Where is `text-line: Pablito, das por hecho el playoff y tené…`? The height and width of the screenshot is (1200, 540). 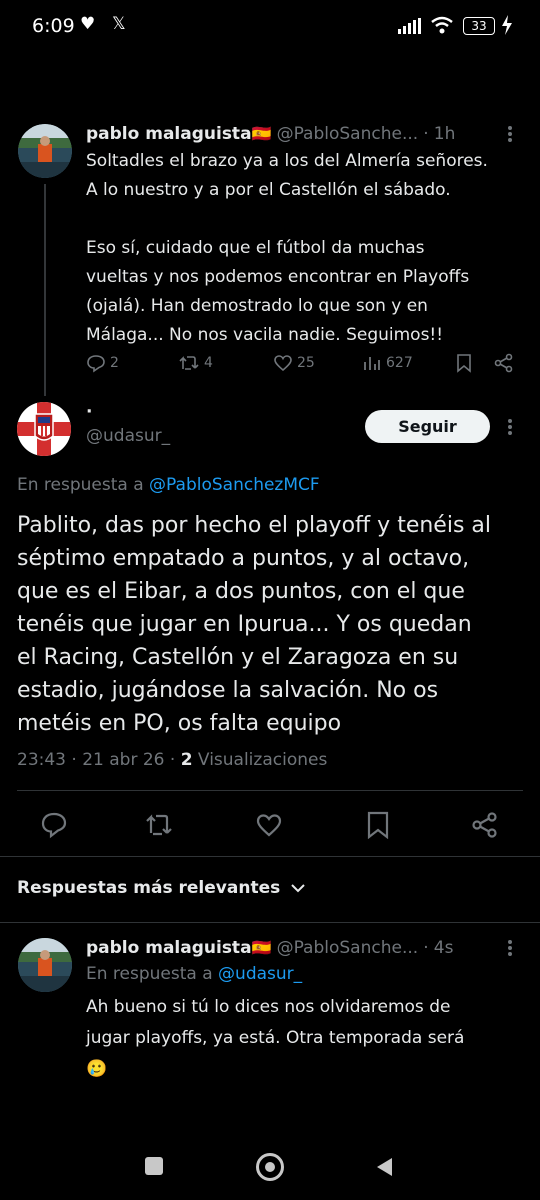 text-line: Pablito, das por hecho el playoff y tené… is located at coordinates (254, 525).